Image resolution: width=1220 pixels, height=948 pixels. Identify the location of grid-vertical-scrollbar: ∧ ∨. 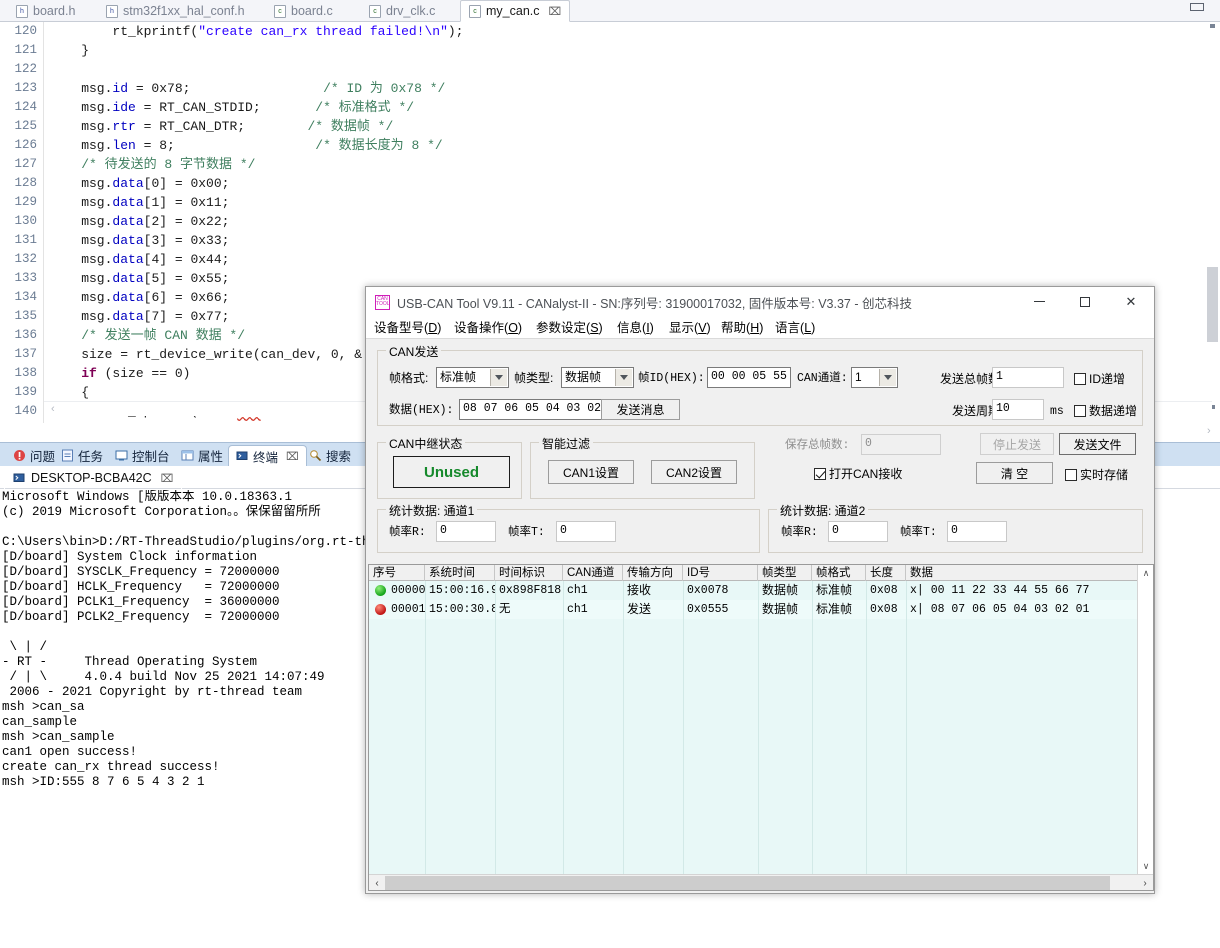
(1145, 719).